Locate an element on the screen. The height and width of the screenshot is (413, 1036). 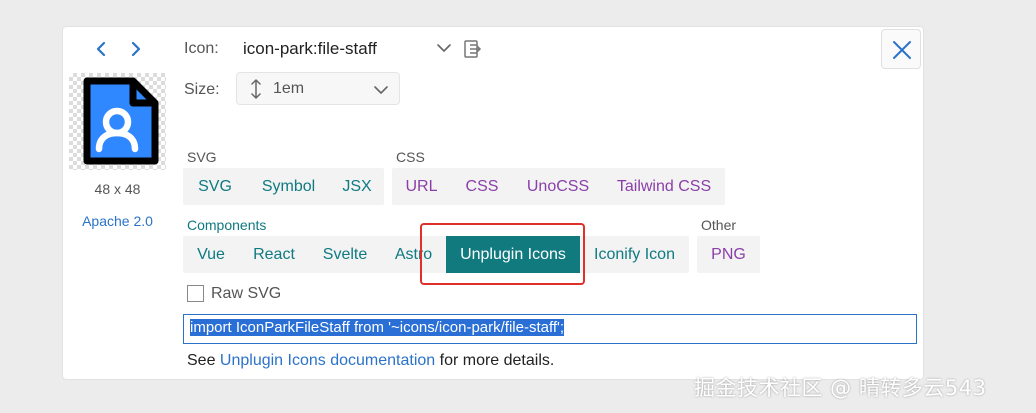
license-link: Apache 2.0 is located at coordinates (117, 221).